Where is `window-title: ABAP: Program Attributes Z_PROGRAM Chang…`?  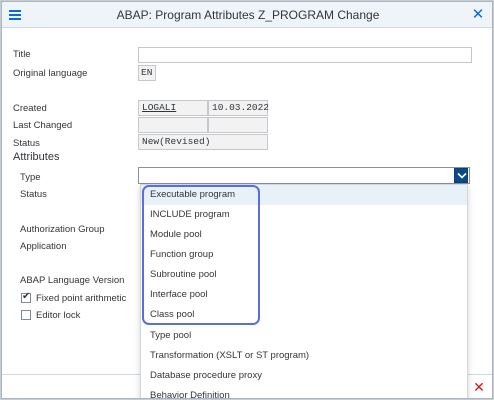 window-title: ABAP: Program Attributes Z_PROGRAM Chang… is located at coordinates (248, 15).